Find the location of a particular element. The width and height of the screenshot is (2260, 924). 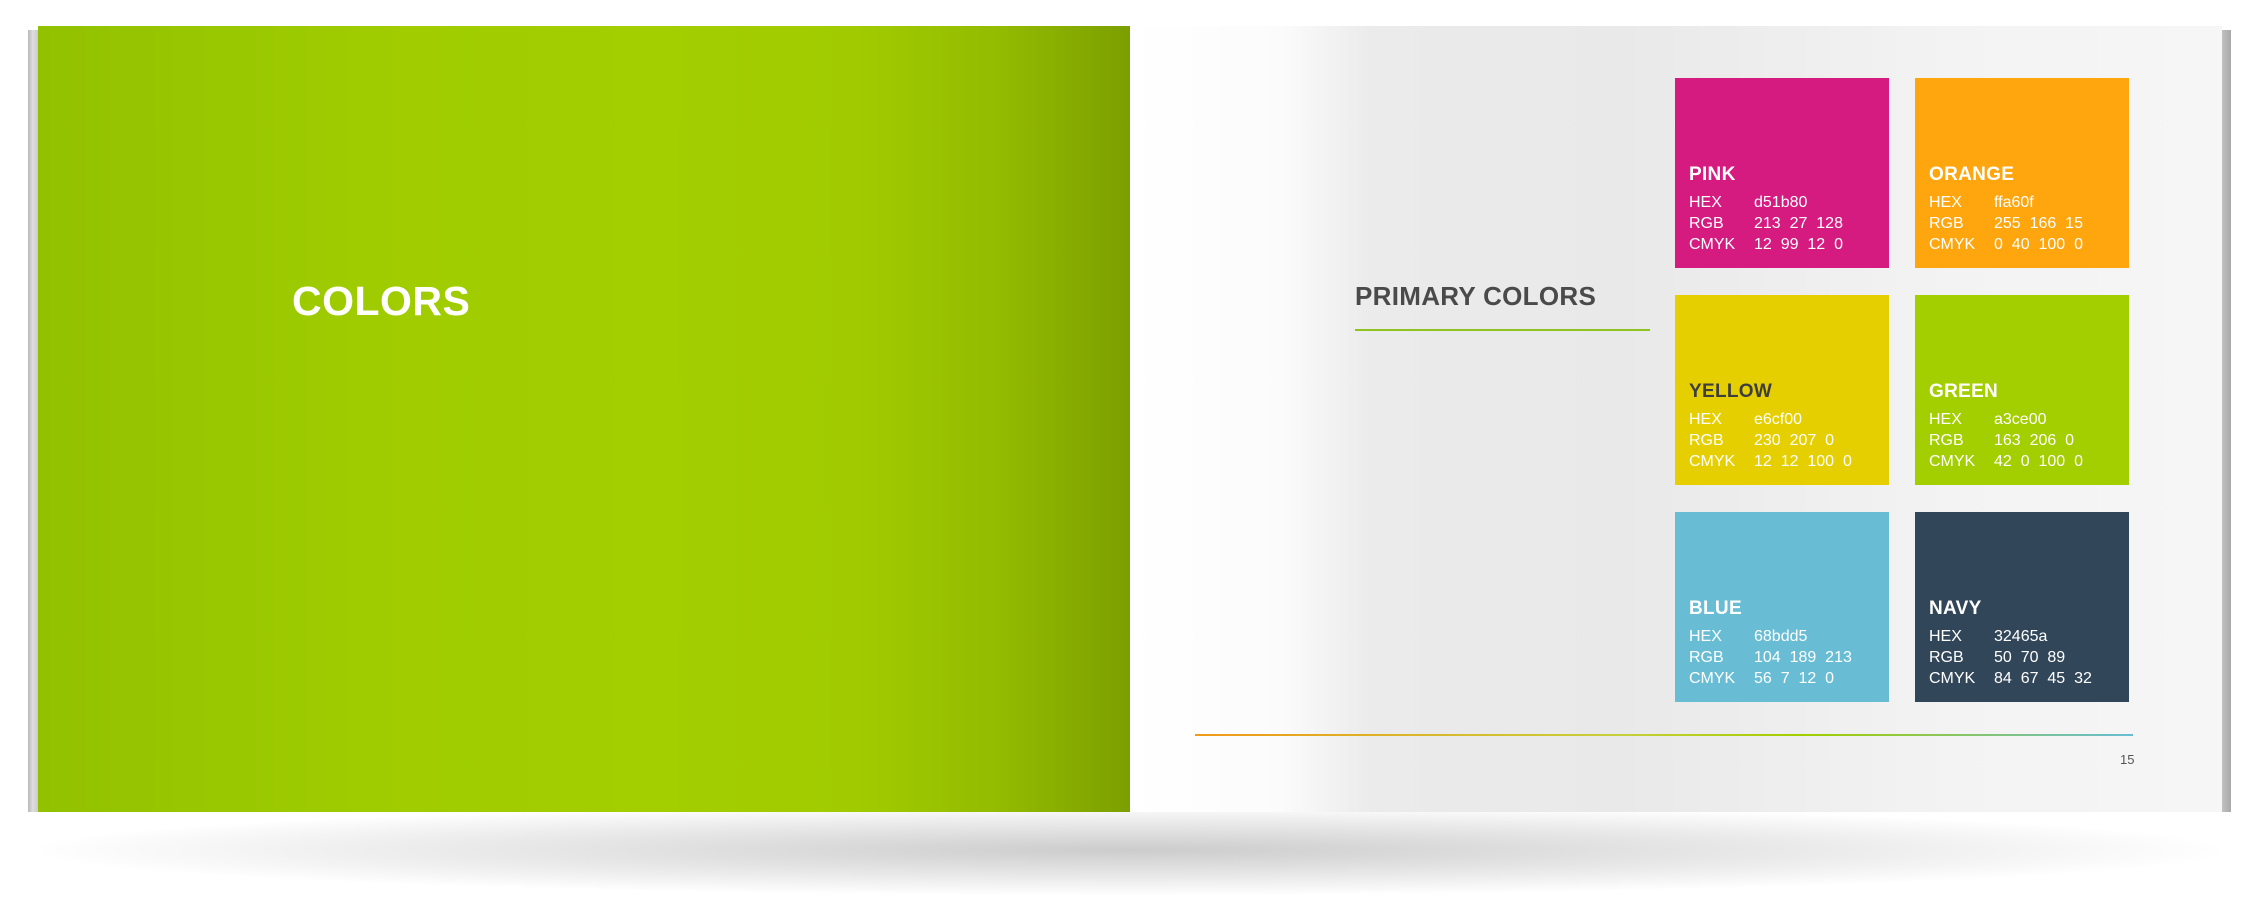

swatch-row-rgb: RGB 104 189 213 is located at coordinates (1789, 657).